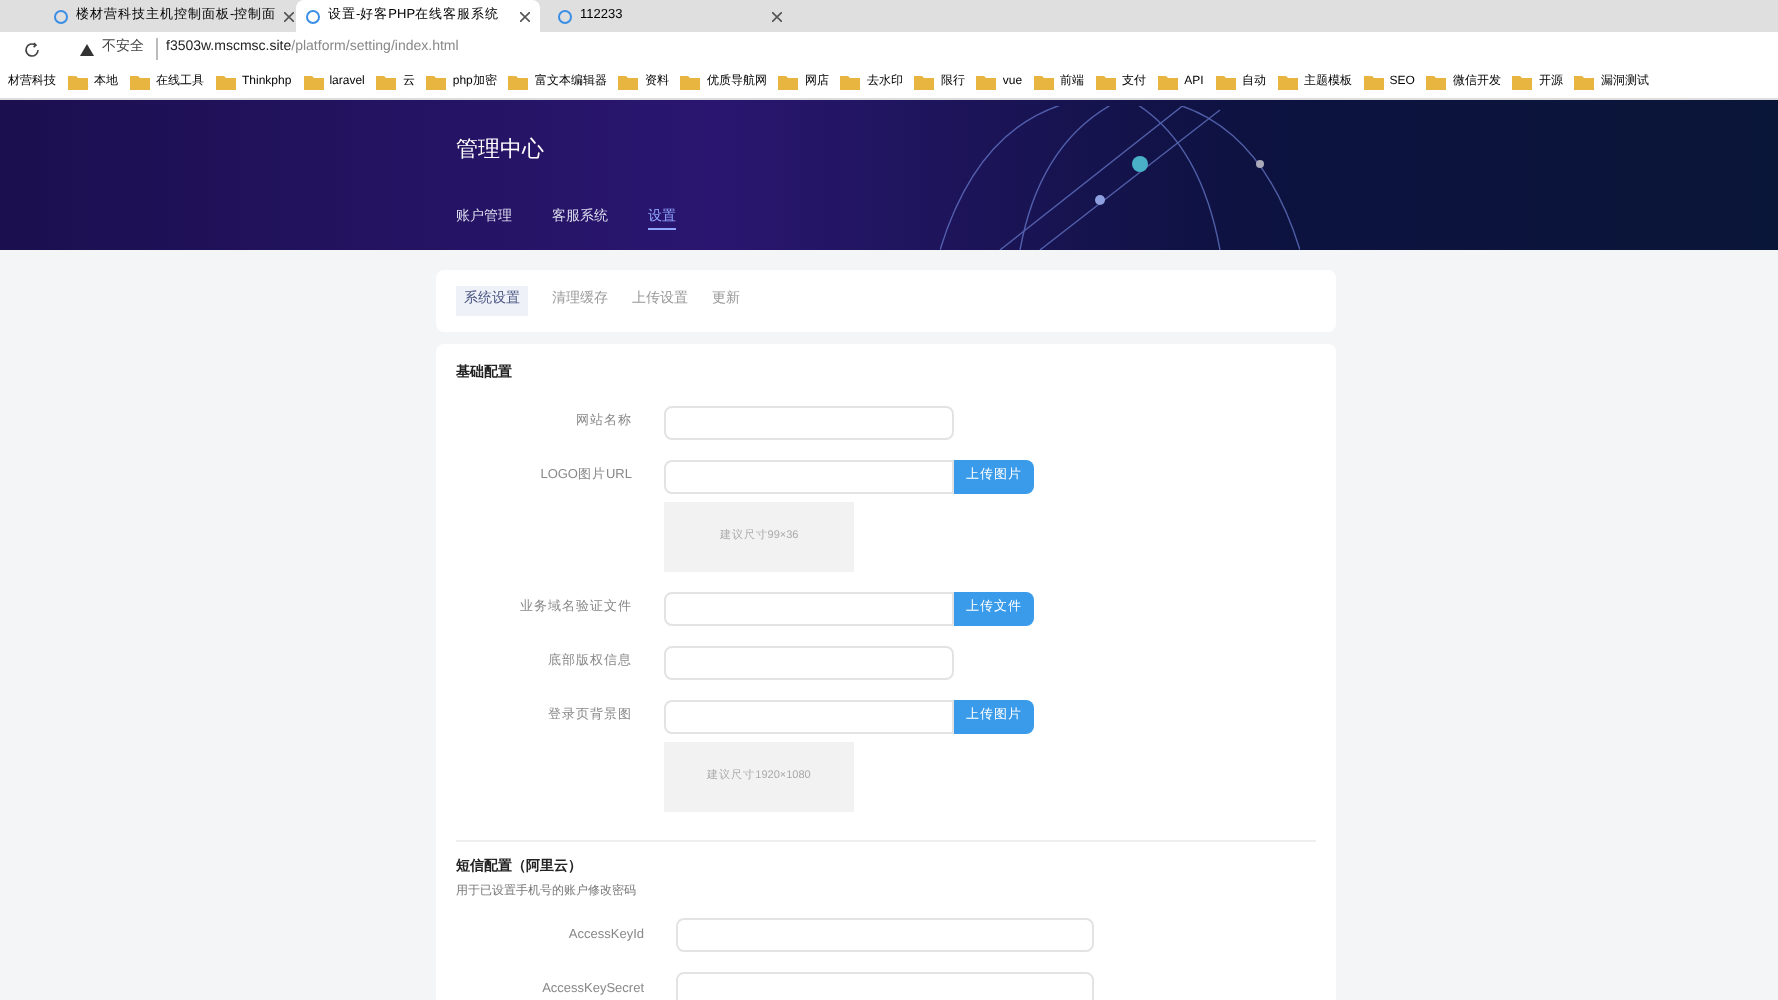 The height and width of the screenshot is (1000, 1778). What do you see at coordinates (501, 151) in the screenshot?
I see `page-title: 管理中心` at bounding box center [501, 151].